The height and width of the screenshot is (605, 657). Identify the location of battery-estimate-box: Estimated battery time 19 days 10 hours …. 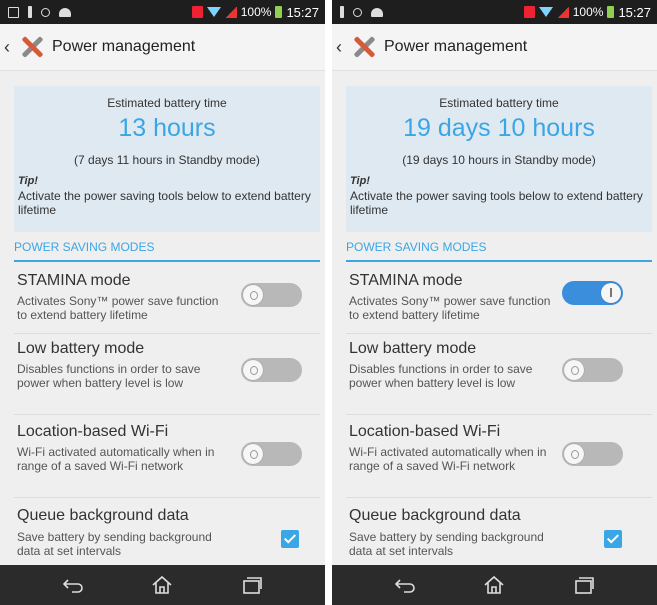
(499, 159).